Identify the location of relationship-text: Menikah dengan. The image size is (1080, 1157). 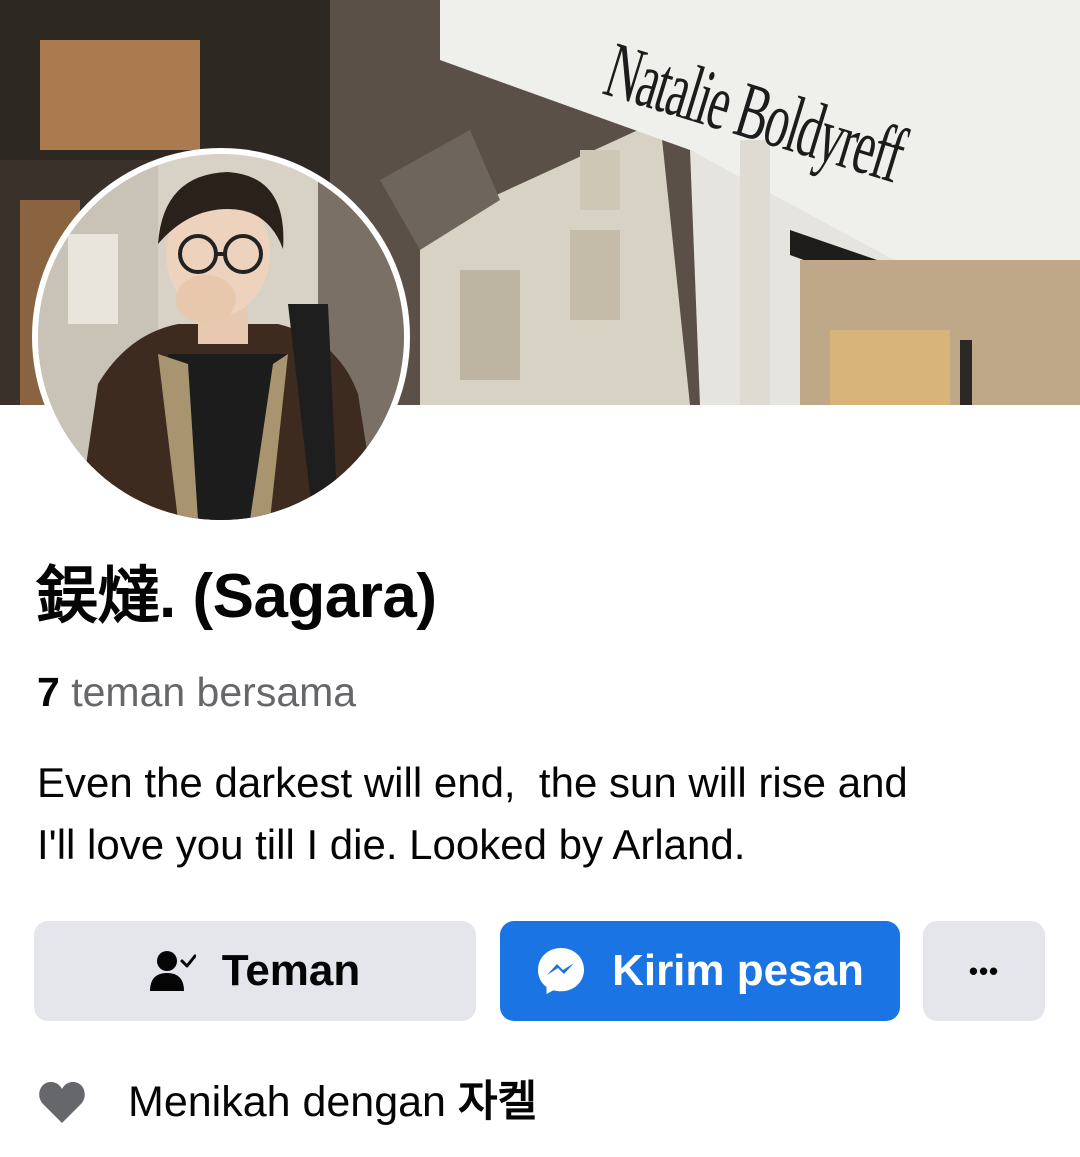
(287, 1101).